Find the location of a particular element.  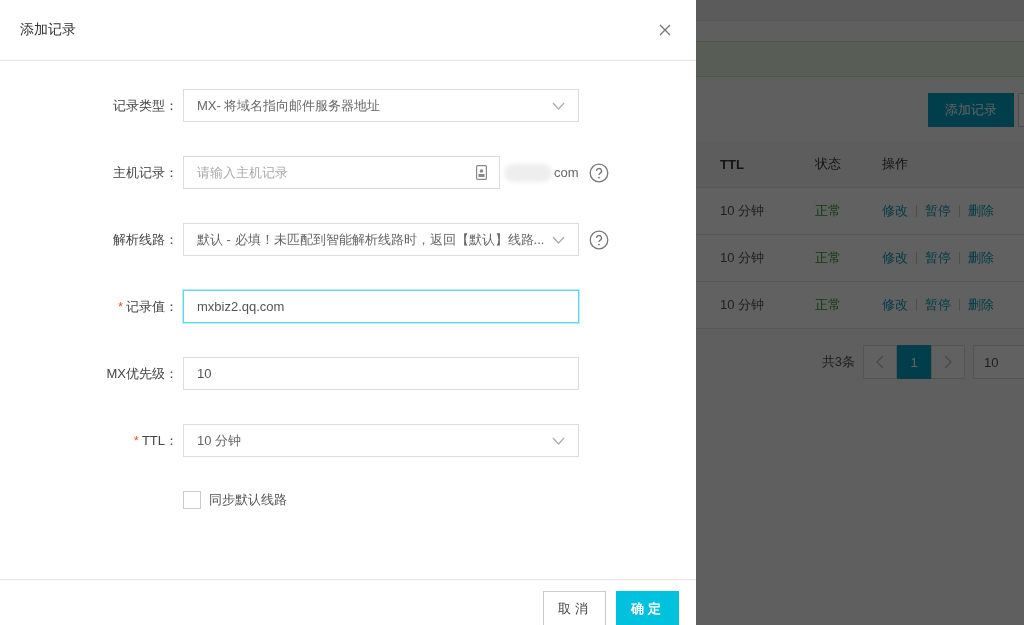

input-field: 请输入主机记录 is located at coordinates (341, 172).